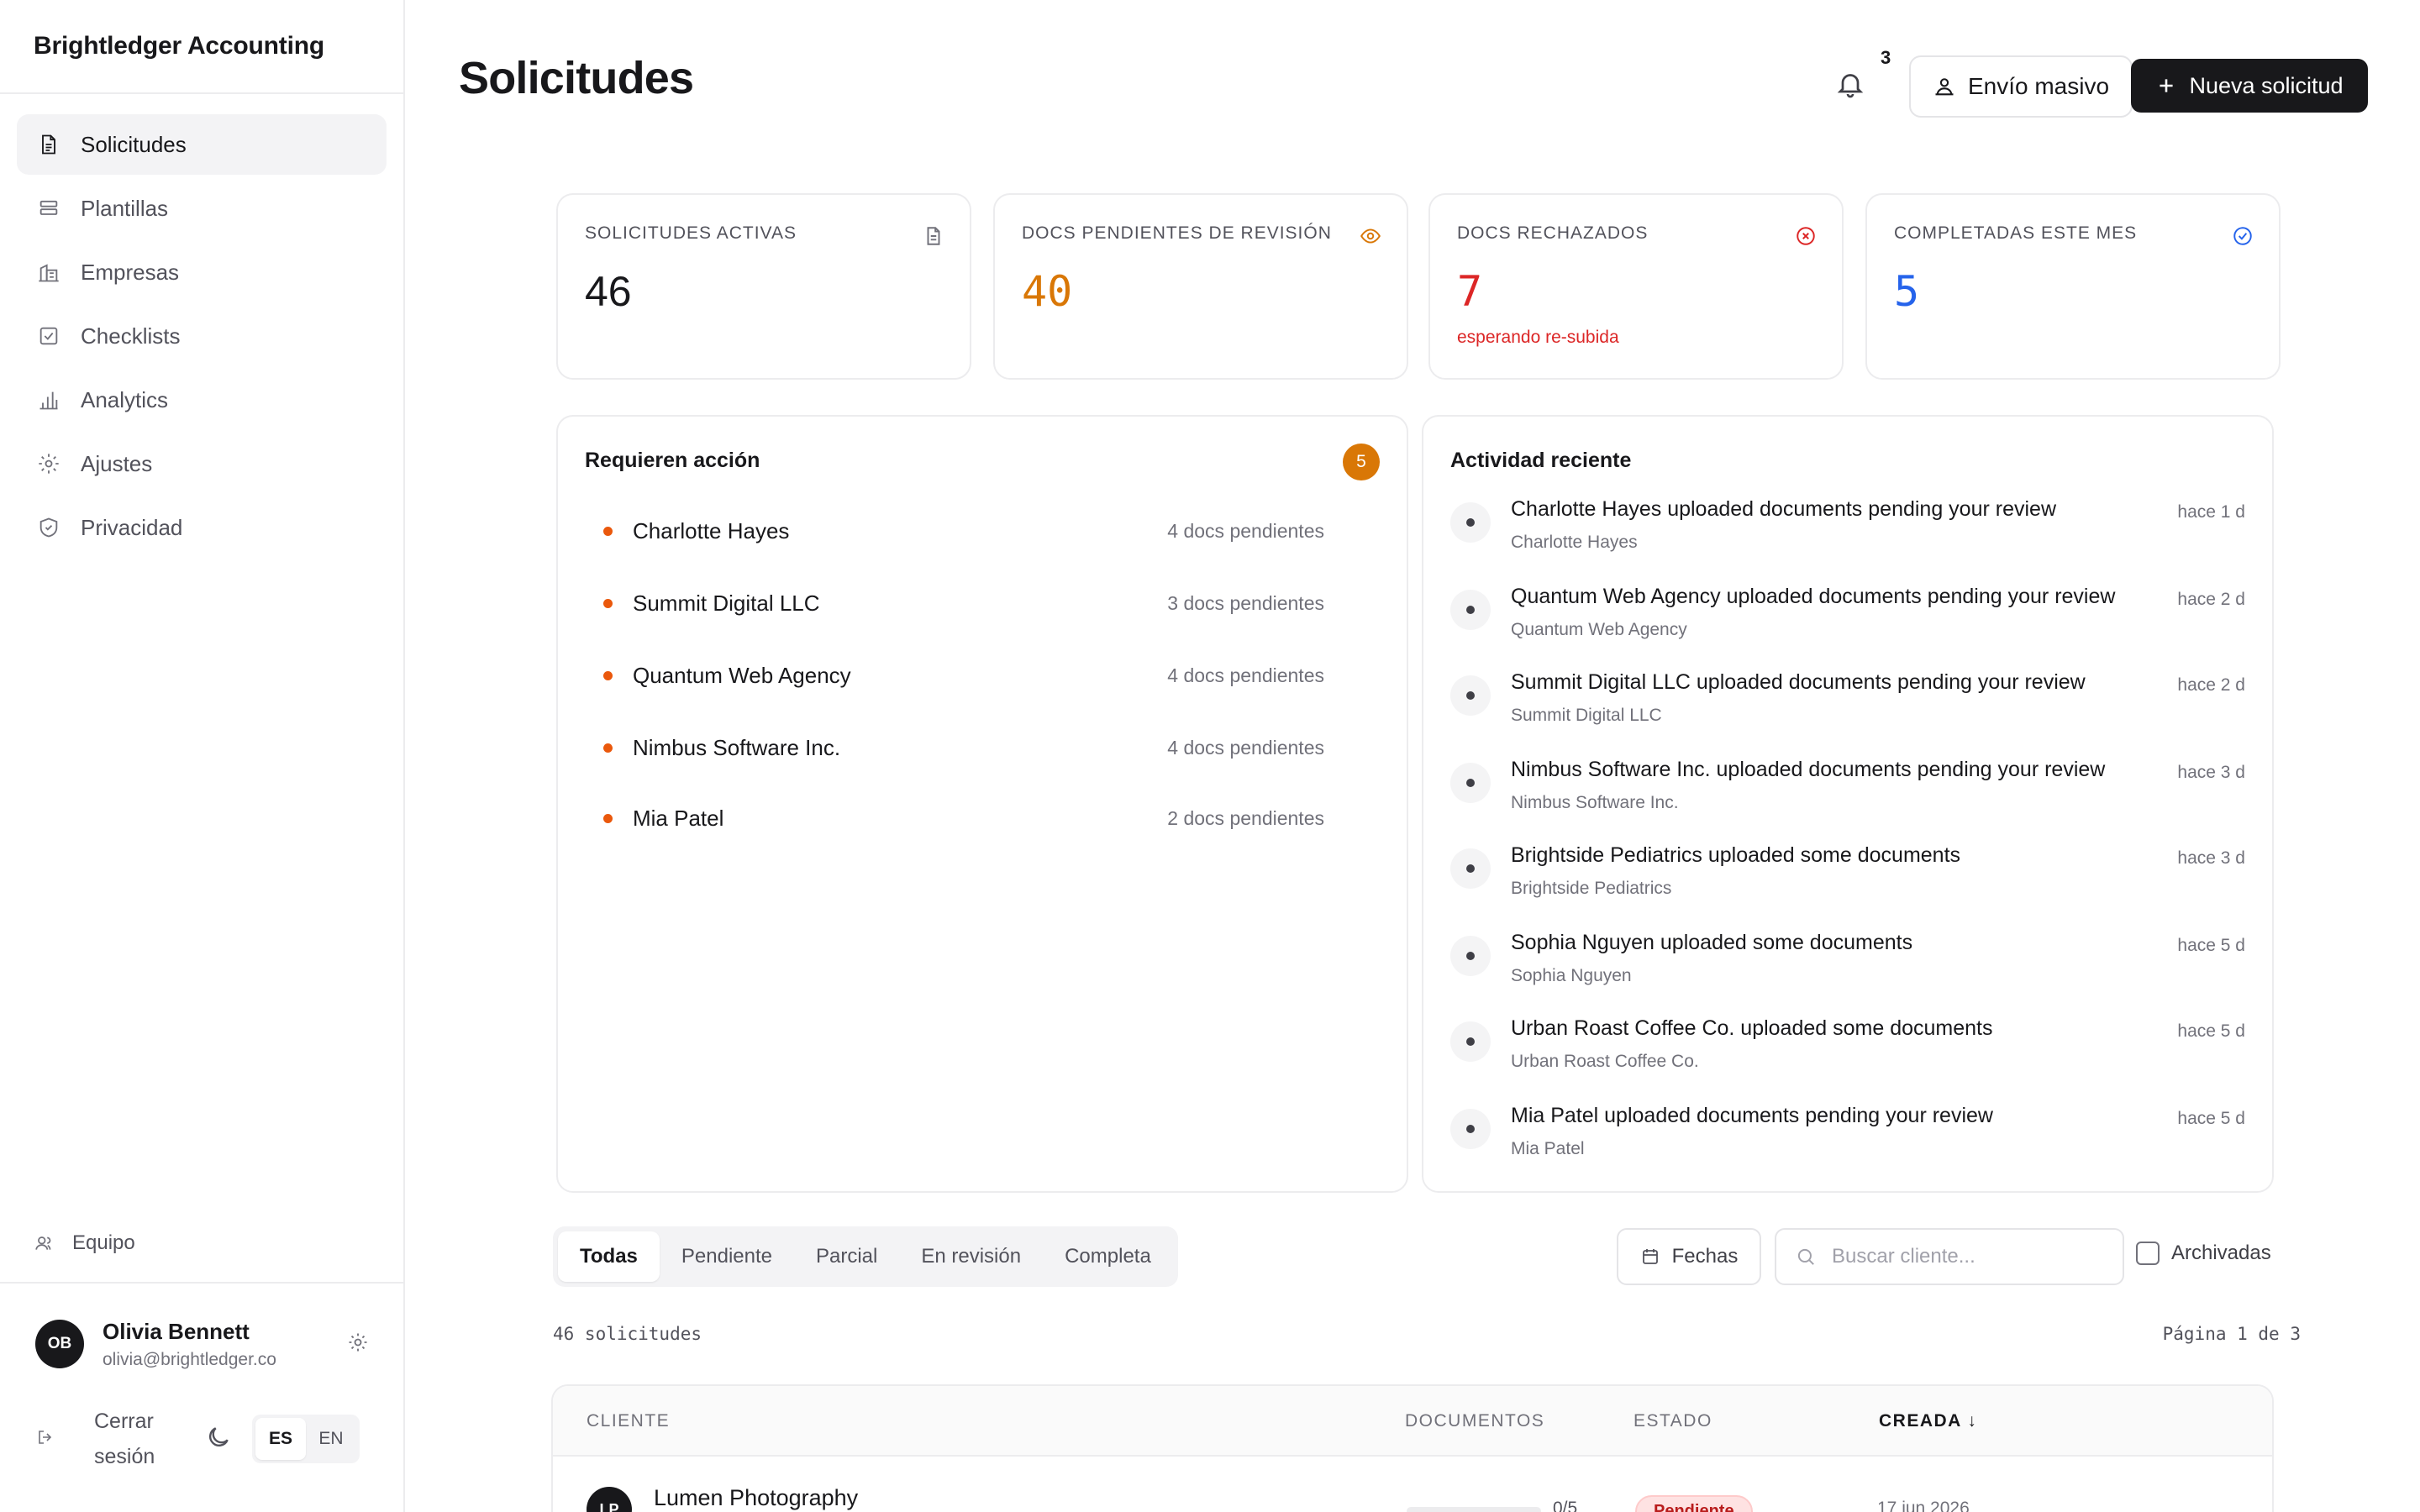 The height and width of the screenshot is (1512, 2420). Describe the element at coordinates (218, 1439) in the screenshot. I see `moon-icon` at that location.